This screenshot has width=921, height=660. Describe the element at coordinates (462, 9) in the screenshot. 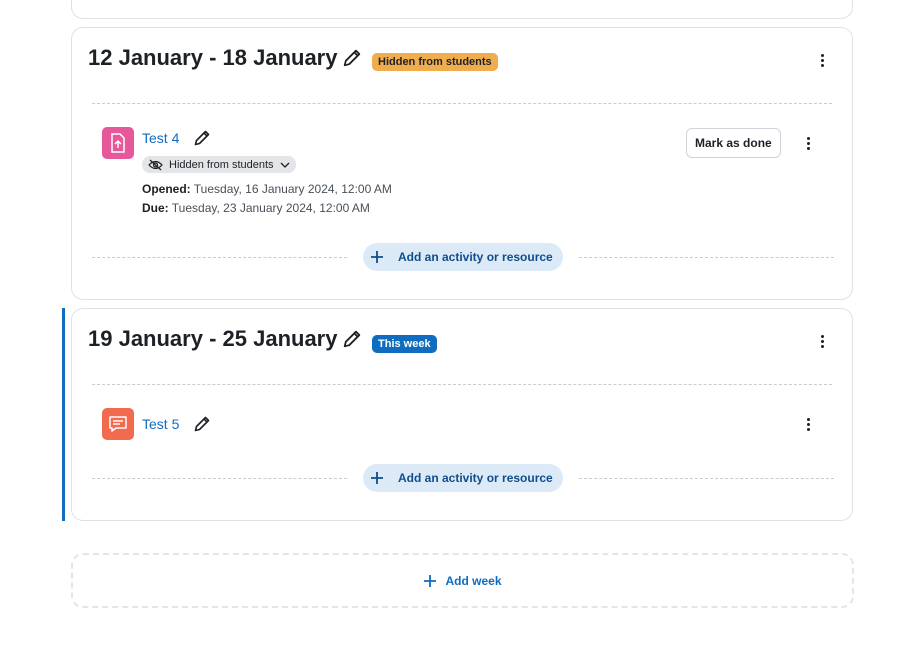

I see `previous-section-card` at that location.